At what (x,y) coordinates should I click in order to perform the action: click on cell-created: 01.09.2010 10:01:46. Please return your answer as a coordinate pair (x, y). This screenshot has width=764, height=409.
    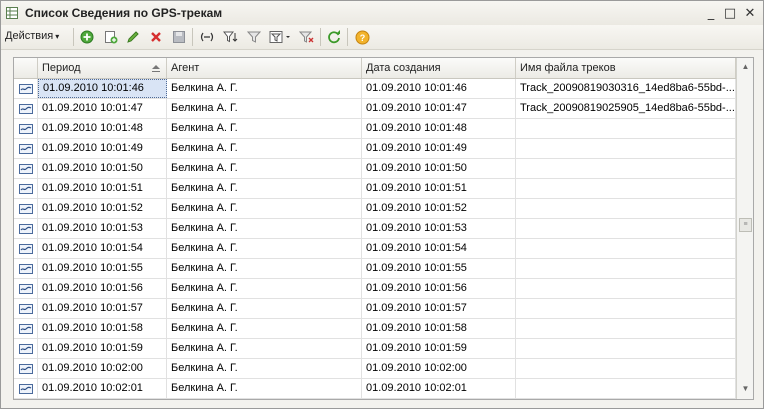
    Looking at the image, I should click on (439, 88).